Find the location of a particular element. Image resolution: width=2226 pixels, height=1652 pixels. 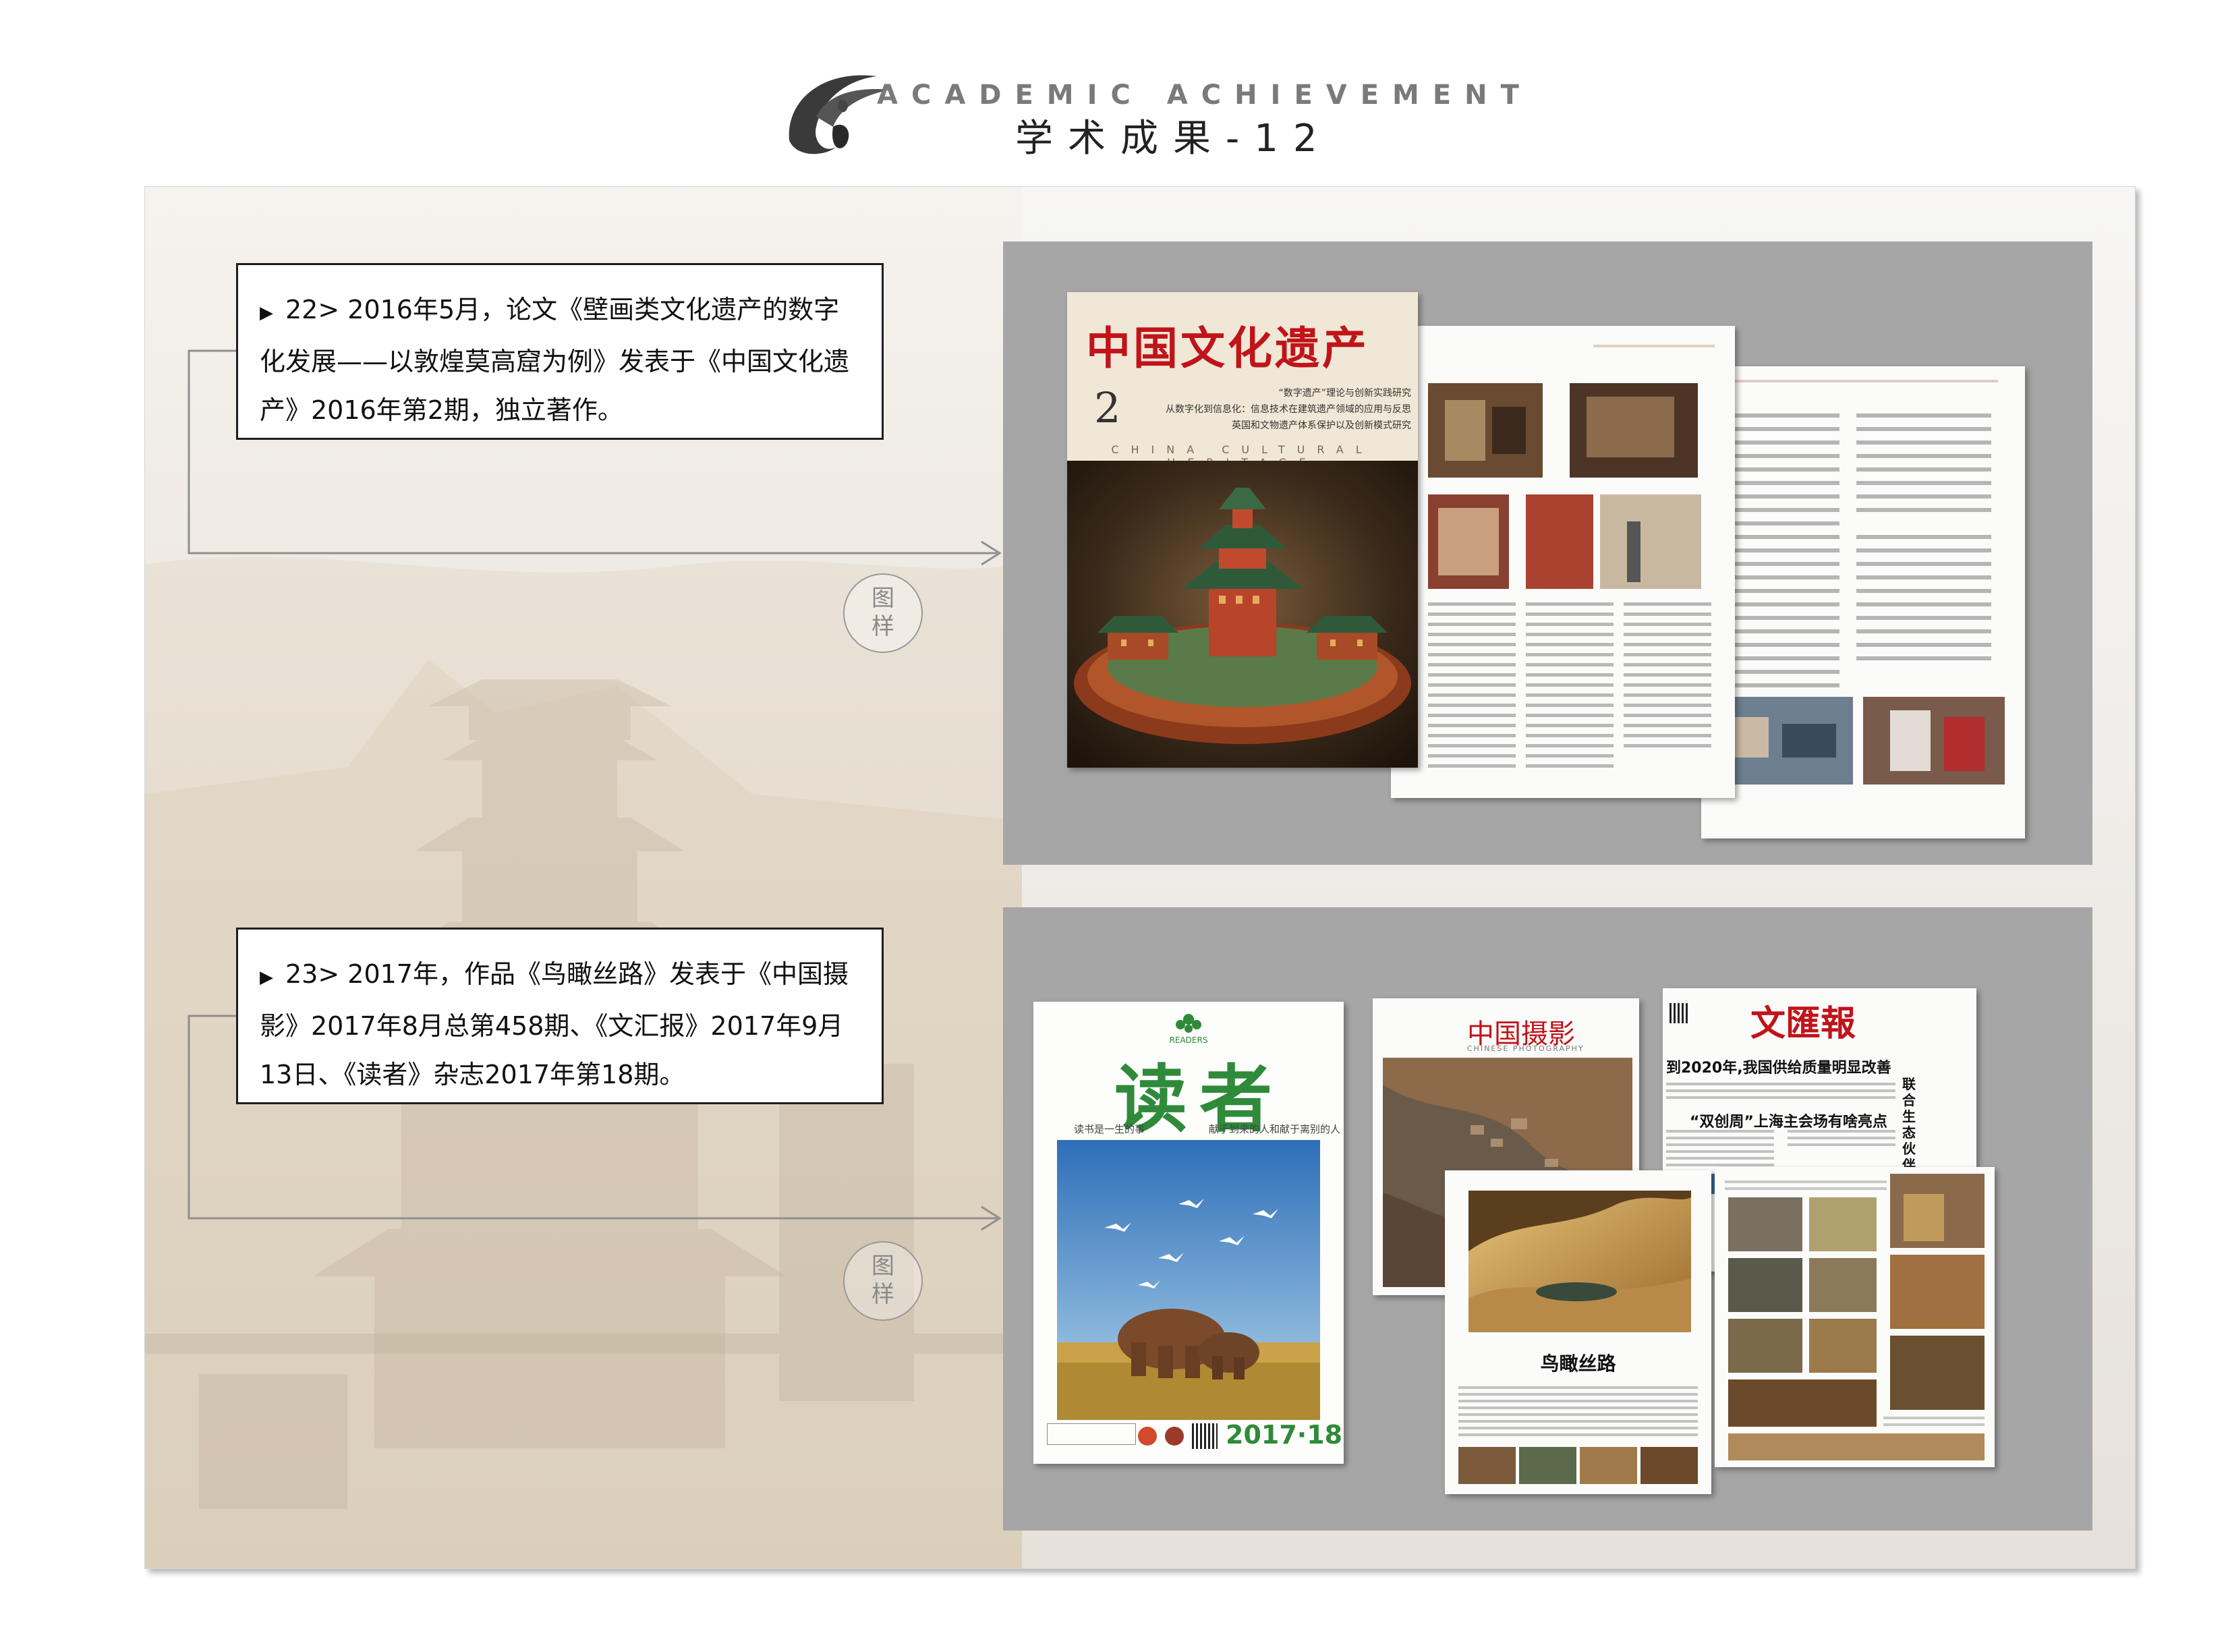

qr-code-icon is located at coordinates (1205, 1436).